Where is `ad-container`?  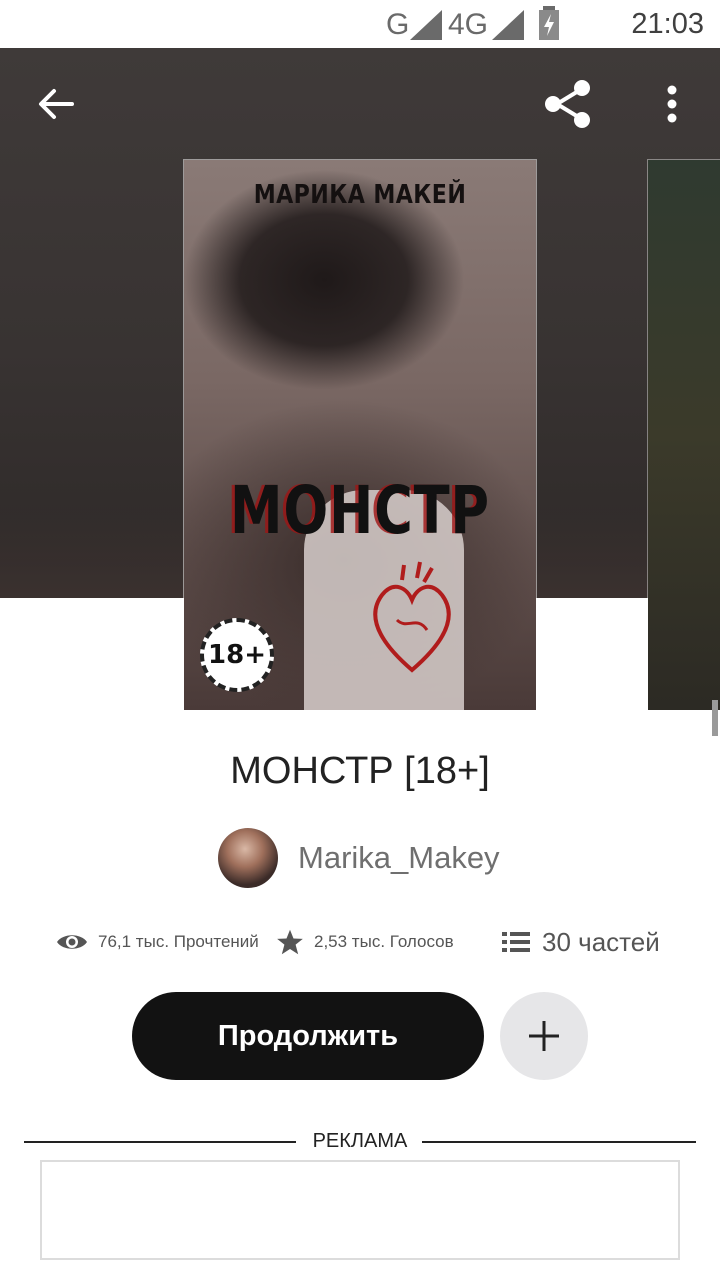
ad-container is located at coordinates (360, 1210).